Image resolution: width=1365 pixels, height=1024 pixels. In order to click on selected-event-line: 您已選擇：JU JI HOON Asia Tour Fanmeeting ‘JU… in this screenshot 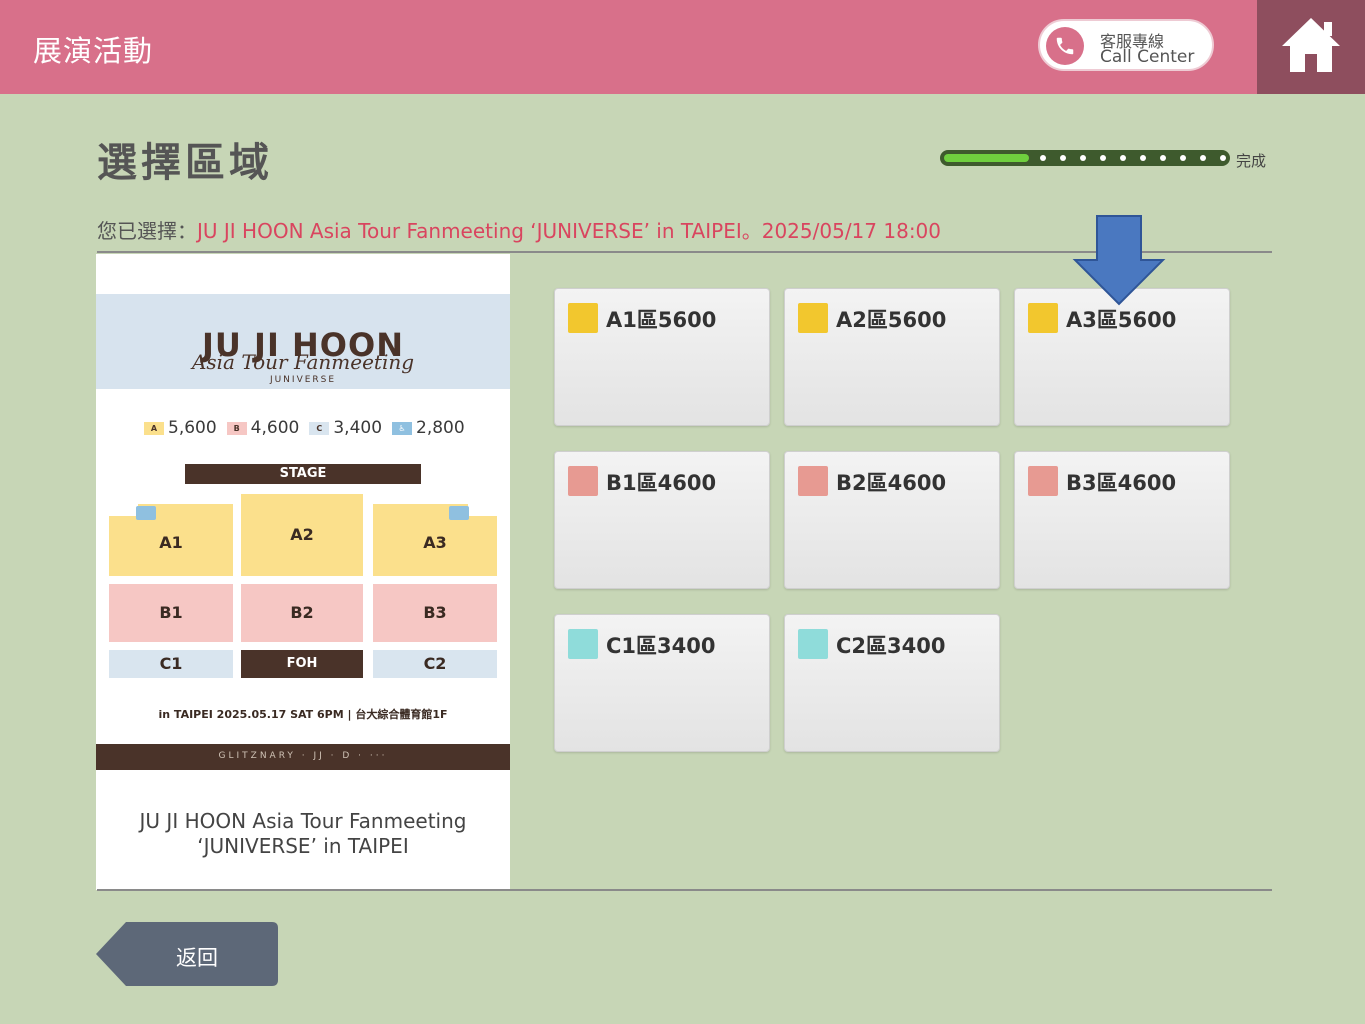, I will do `click(519, 229)`.